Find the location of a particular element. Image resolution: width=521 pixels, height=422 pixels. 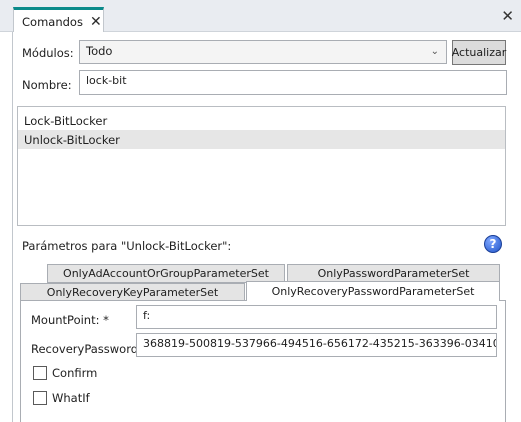

list-item-lock-bitlocker: Lock-BitLocker is located at coordinates (261, 120).